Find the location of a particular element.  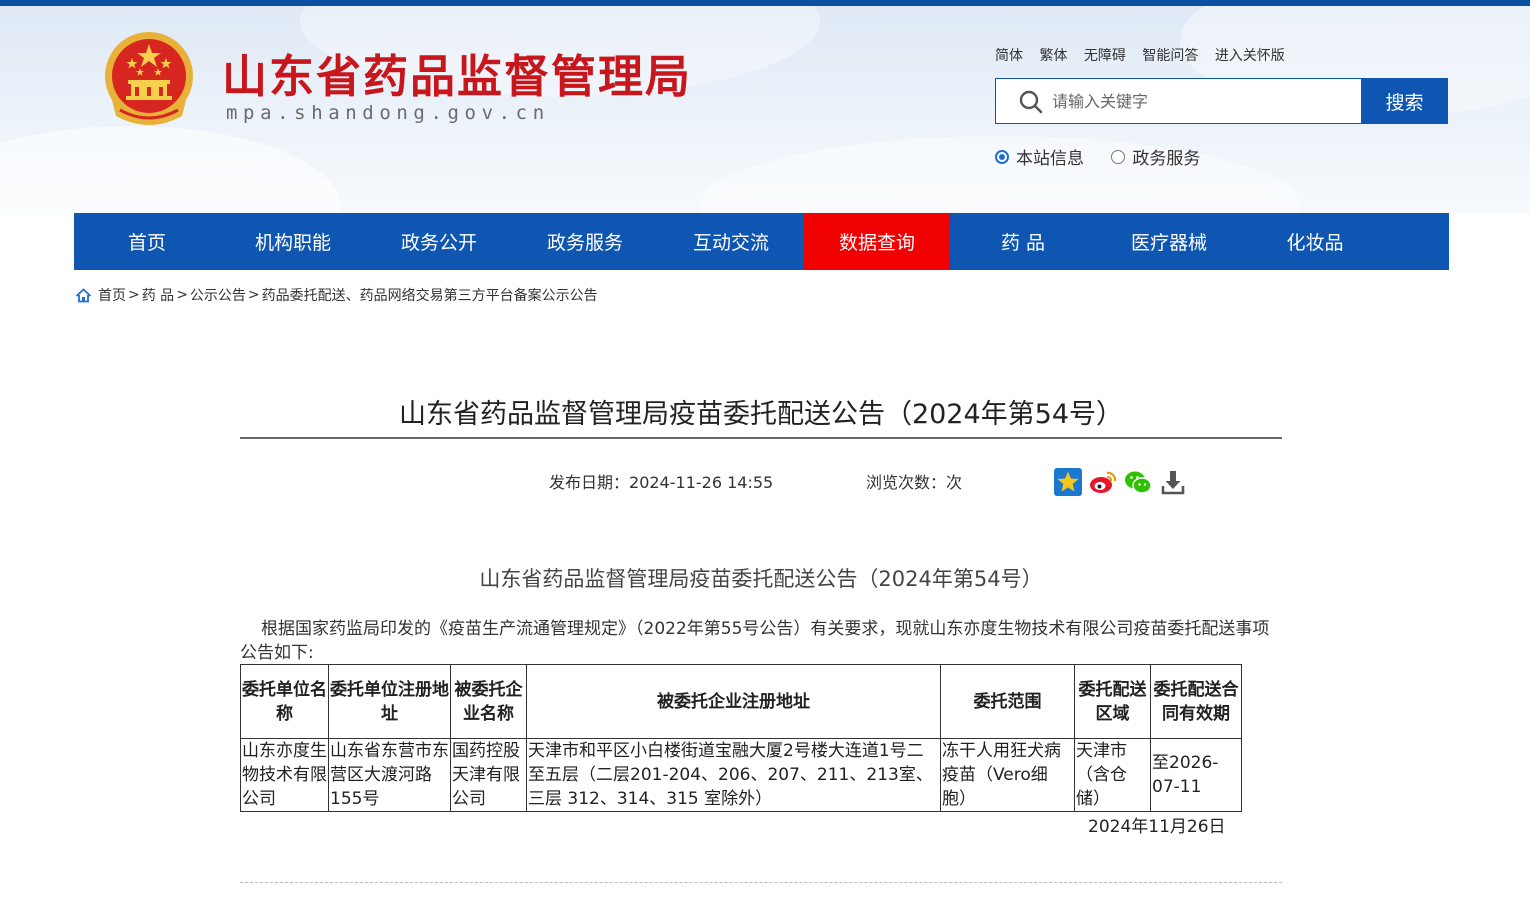

star-share-icon is located at coordinates (1068, 482).